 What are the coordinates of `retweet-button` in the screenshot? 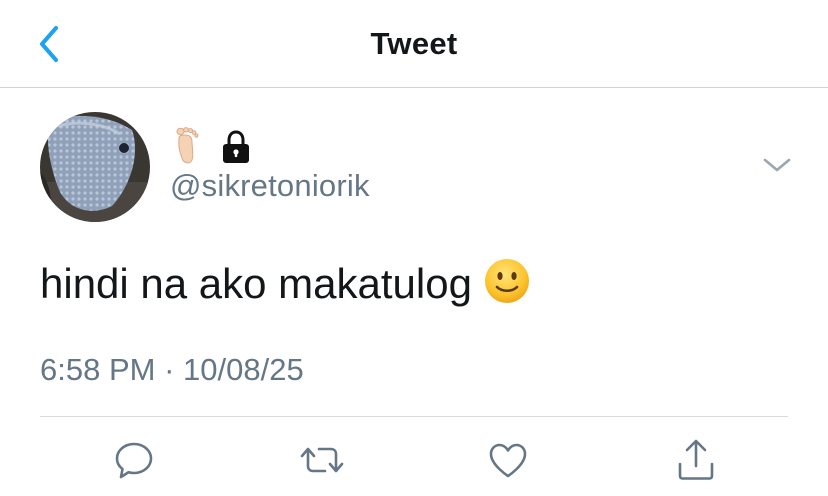 It's located at (322, 460).